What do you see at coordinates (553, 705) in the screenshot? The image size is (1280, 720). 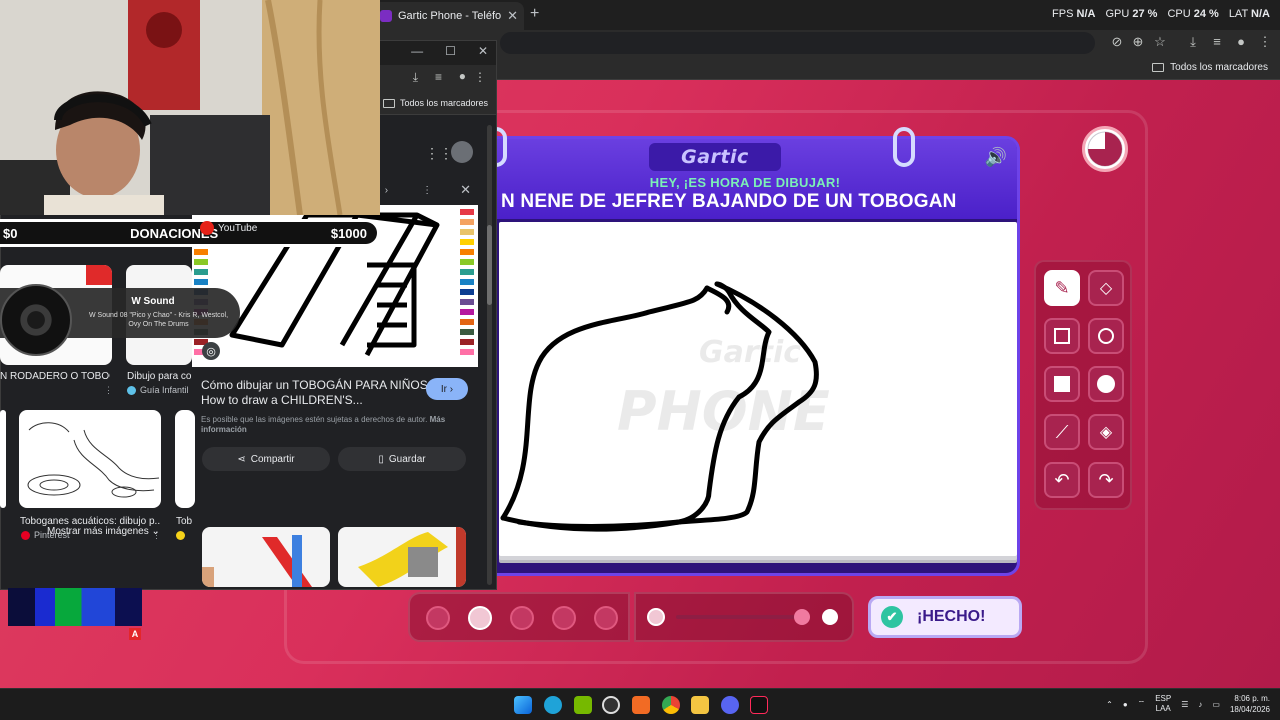 I see `edge-icon` at bounding box center [553, 705].